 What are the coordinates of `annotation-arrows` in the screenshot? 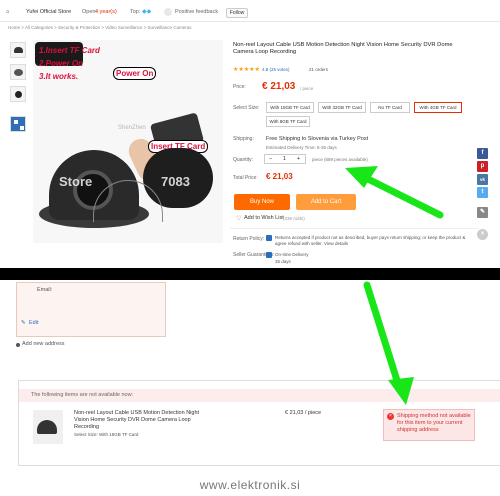 It's located at (394, 285).